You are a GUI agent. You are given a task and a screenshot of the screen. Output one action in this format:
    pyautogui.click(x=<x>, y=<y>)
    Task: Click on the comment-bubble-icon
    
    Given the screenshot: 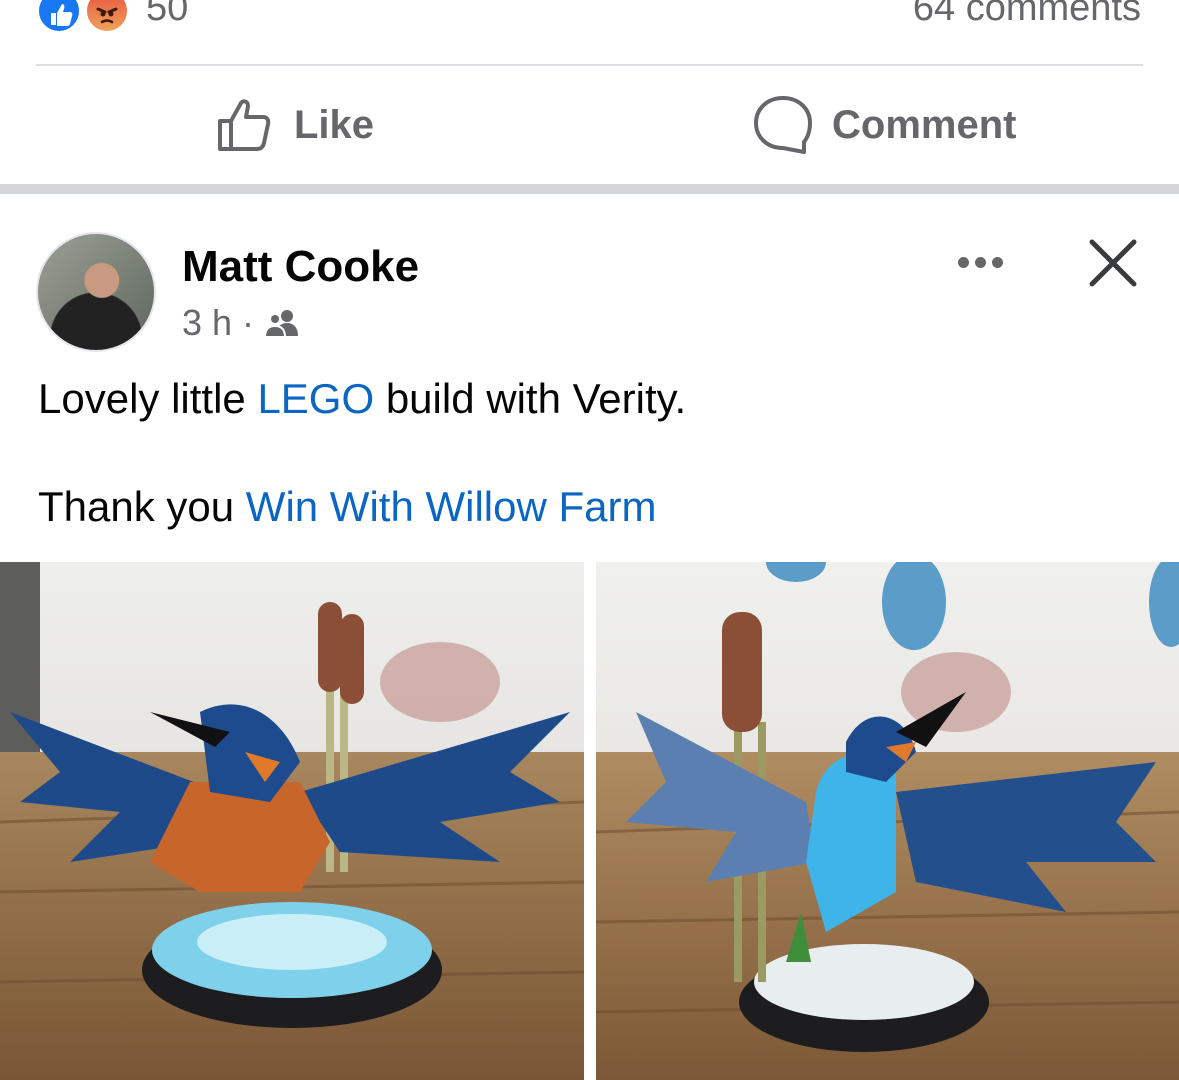 What is the action you would take?
    pyautogui.click(x=783, y=125)
    